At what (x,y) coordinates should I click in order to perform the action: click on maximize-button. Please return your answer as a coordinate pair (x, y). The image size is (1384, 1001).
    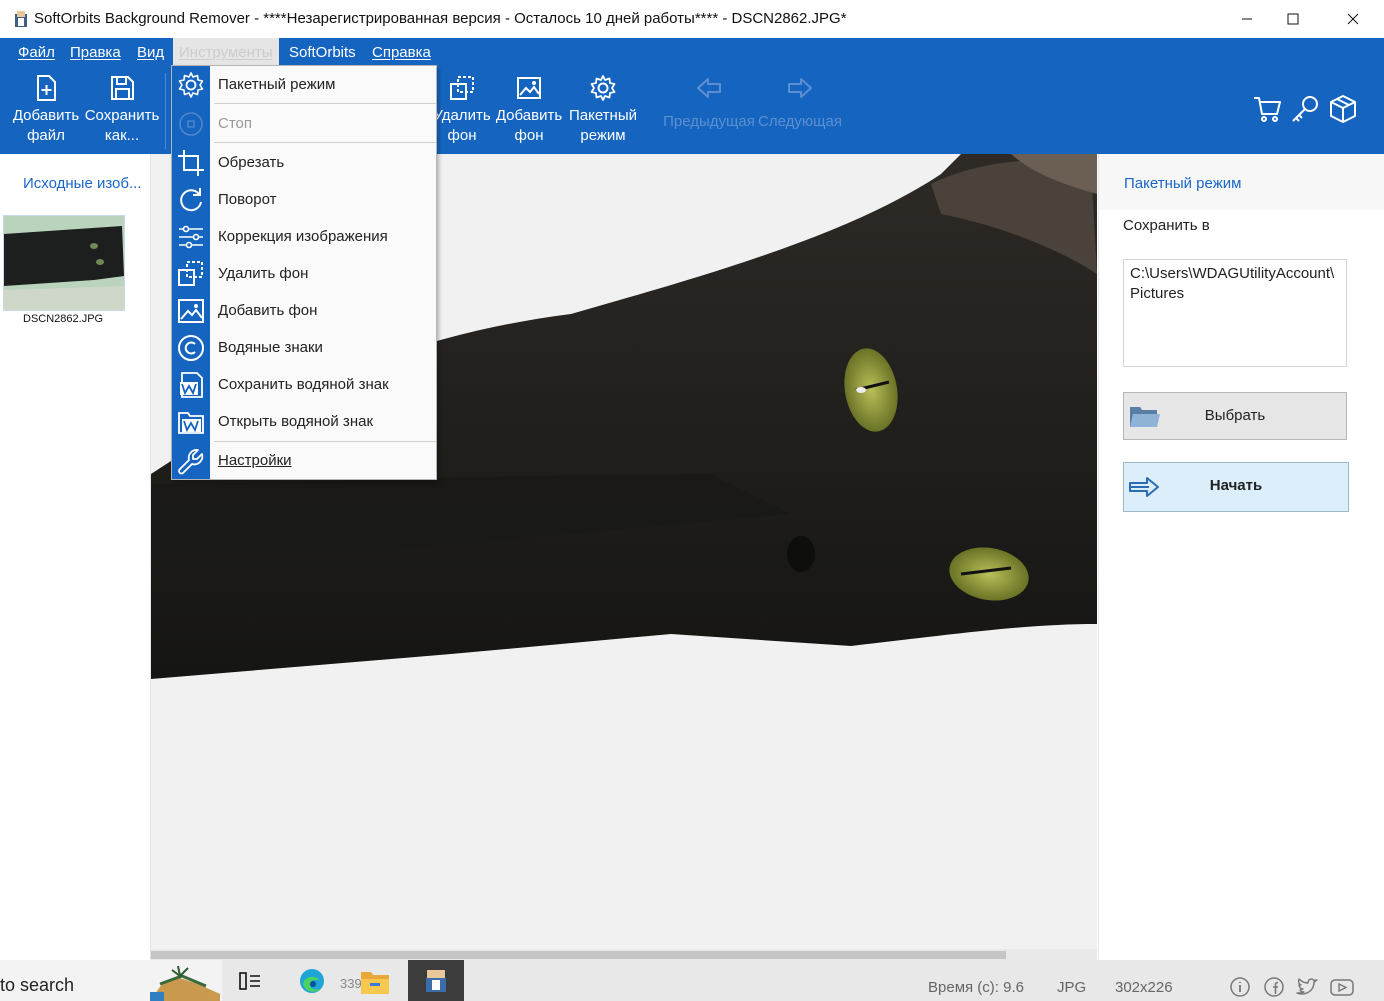
    Looking at the image, I should click on (1293, 19).